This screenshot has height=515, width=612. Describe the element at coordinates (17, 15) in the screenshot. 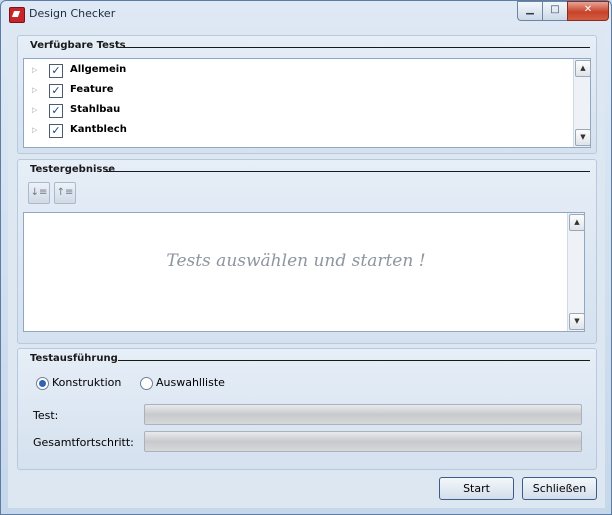

I see `app-icon` at that location.